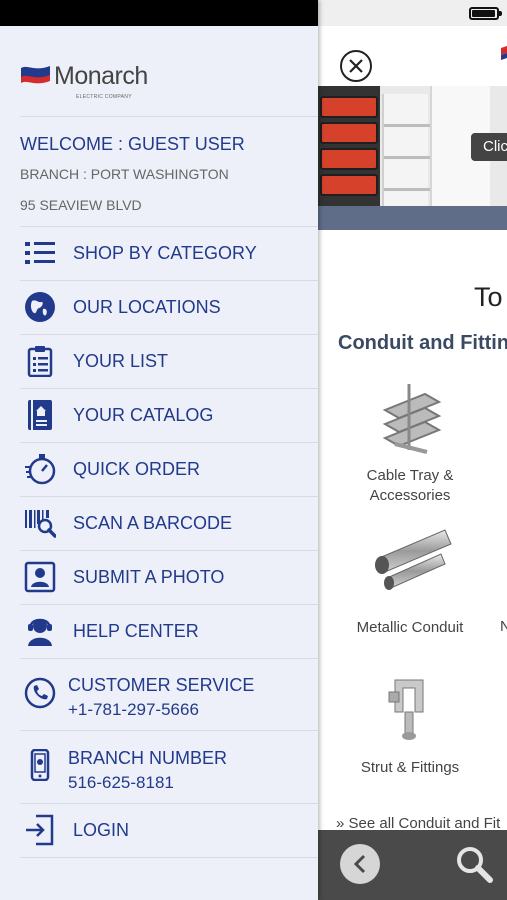 The width and height of the screenshot is (507, 900). I want to click on product-cable-tray: Cable Tray & Accessories, so click(410, 443).